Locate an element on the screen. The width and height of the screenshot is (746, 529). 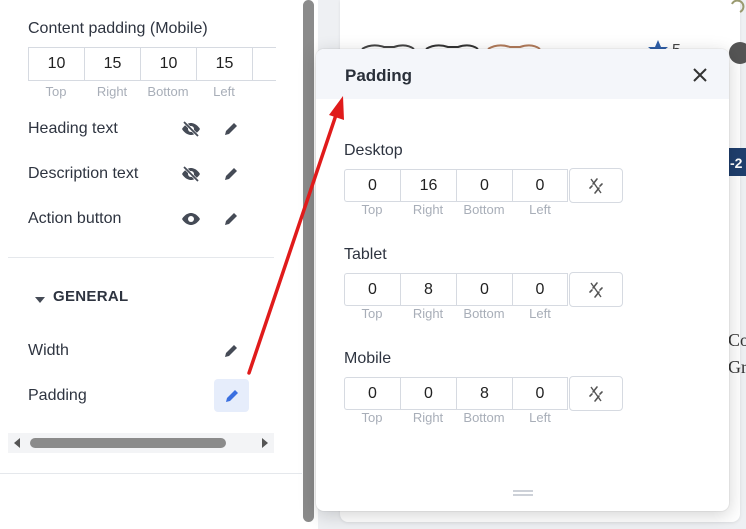
mobile-bottom-input: 8 is located at coordinates (484, 393).